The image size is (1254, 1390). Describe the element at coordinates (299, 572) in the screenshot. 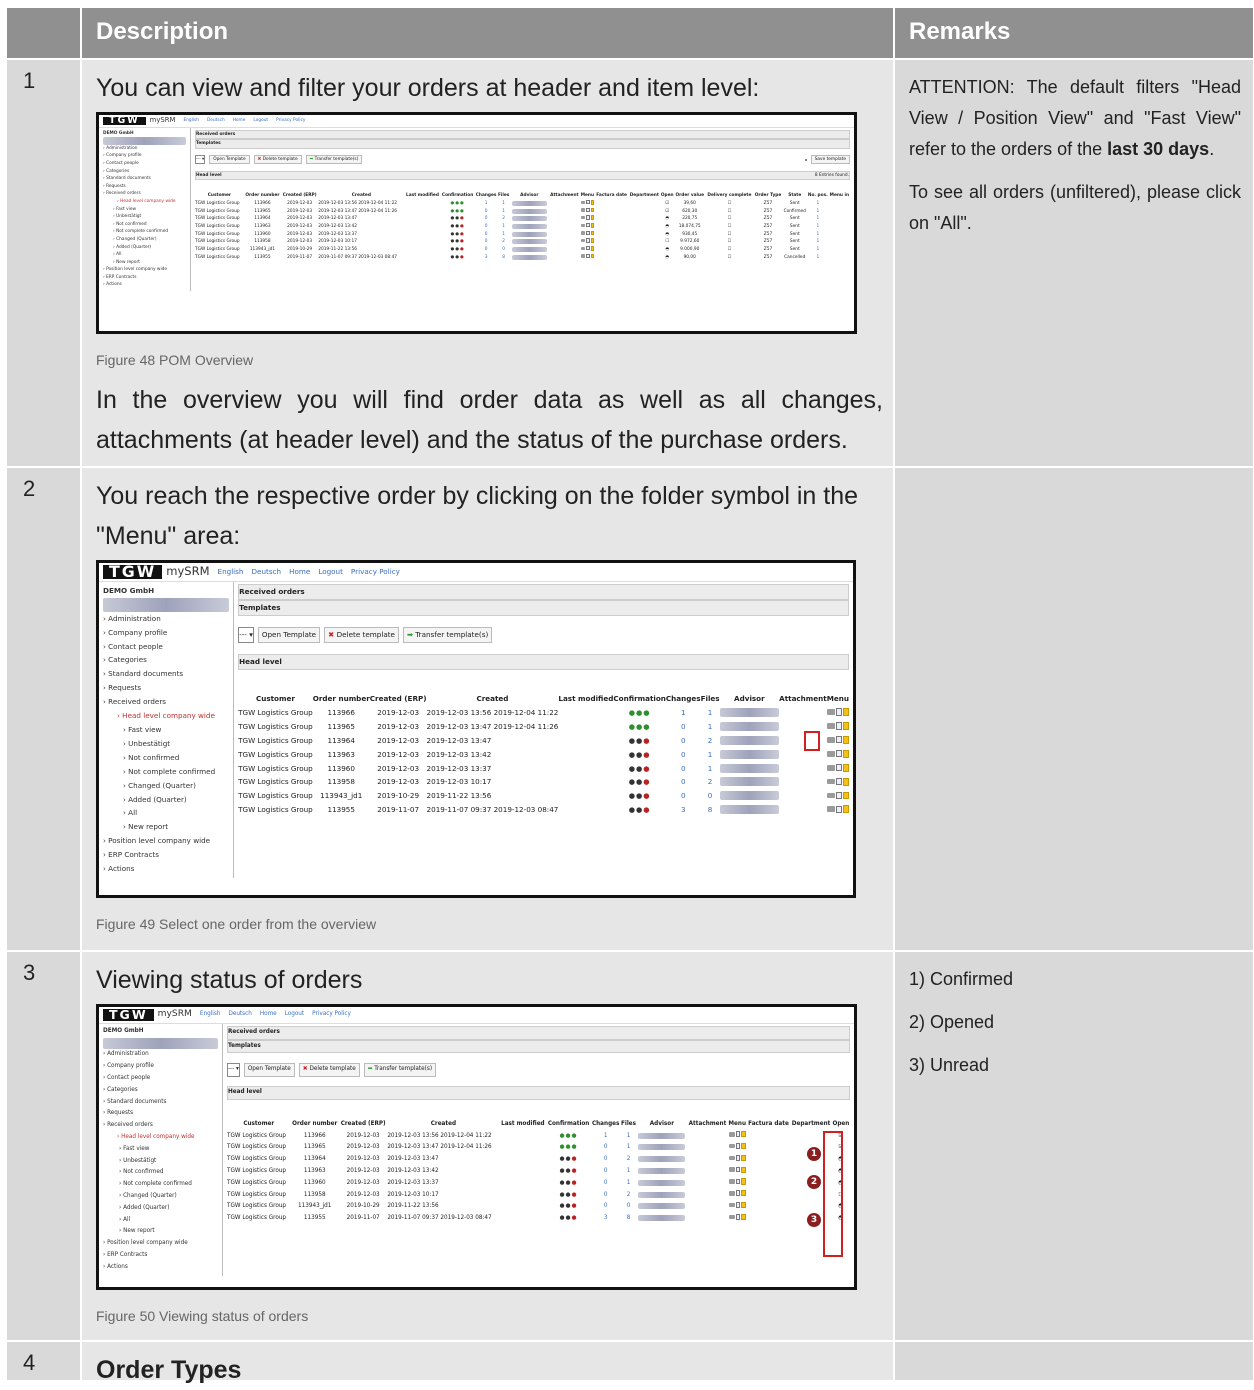

I see `top-link: Home` at that location.